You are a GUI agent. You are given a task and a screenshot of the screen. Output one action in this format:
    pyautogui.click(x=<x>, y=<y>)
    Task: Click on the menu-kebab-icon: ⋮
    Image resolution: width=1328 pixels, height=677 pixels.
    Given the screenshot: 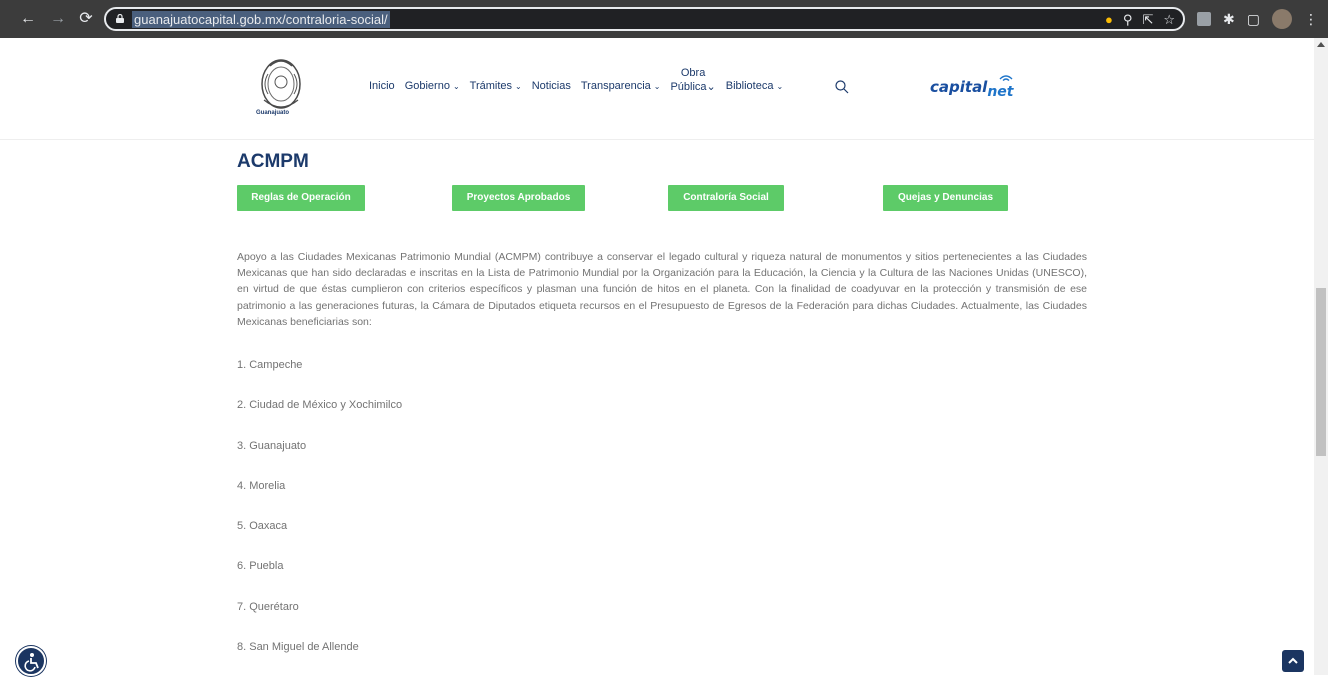 What is the action you would take?
    pyautogui.click(x=1311, y=19)
    